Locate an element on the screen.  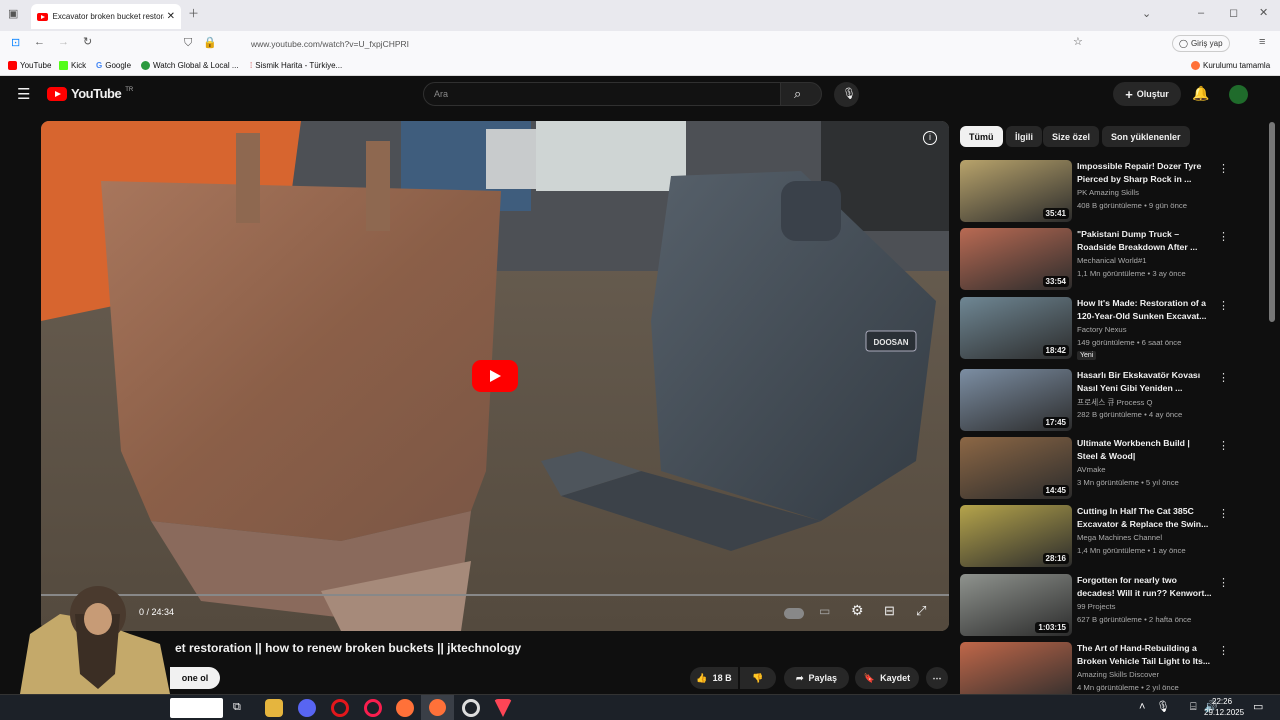
hamburger-icon: ☰ is located at coordinates (23, 94).